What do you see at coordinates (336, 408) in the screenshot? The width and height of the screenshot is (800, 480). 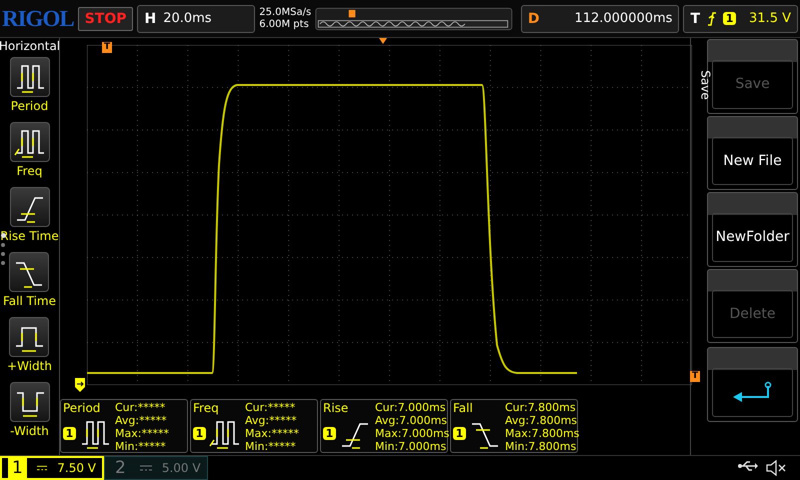 I see `measurement-name: Rise` at bounding box center [336, 408].